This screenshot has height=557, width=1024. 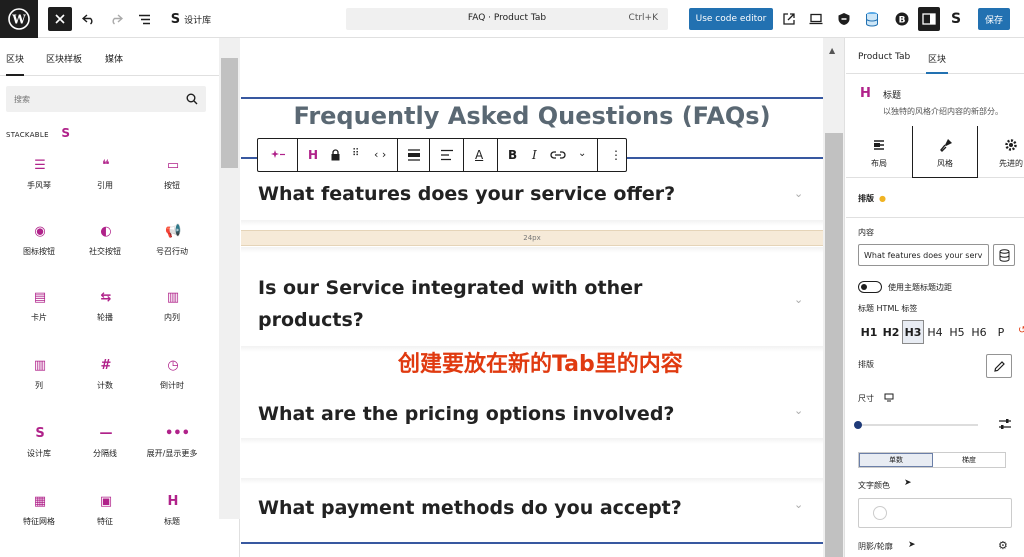 I want to click on block-item: ▥ 内列, so click(x=172, y=317).